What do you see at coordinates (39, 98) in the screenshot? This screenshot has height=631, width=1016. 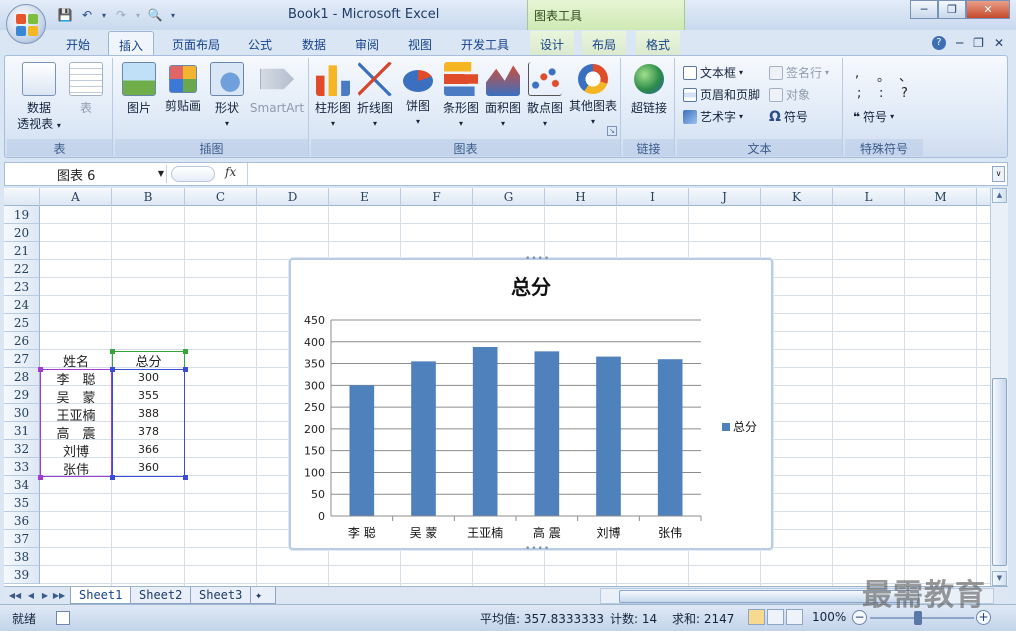 I see `pivot-table-button: 数据 透视表 ▾` at bounding box center [39, 98].